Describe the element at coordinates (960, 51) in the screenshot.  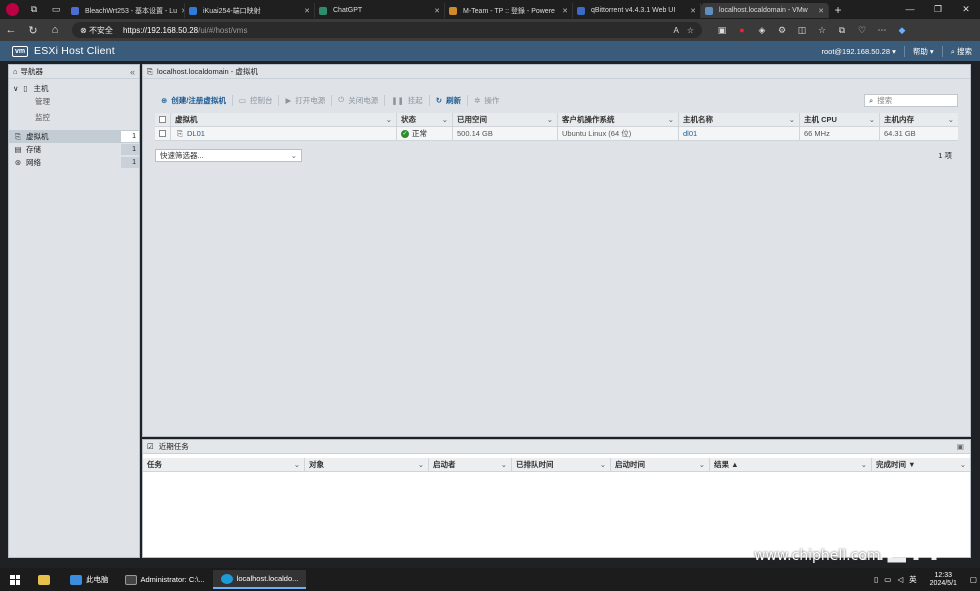
I see `header-search: ⌕ 搜索` at that location.